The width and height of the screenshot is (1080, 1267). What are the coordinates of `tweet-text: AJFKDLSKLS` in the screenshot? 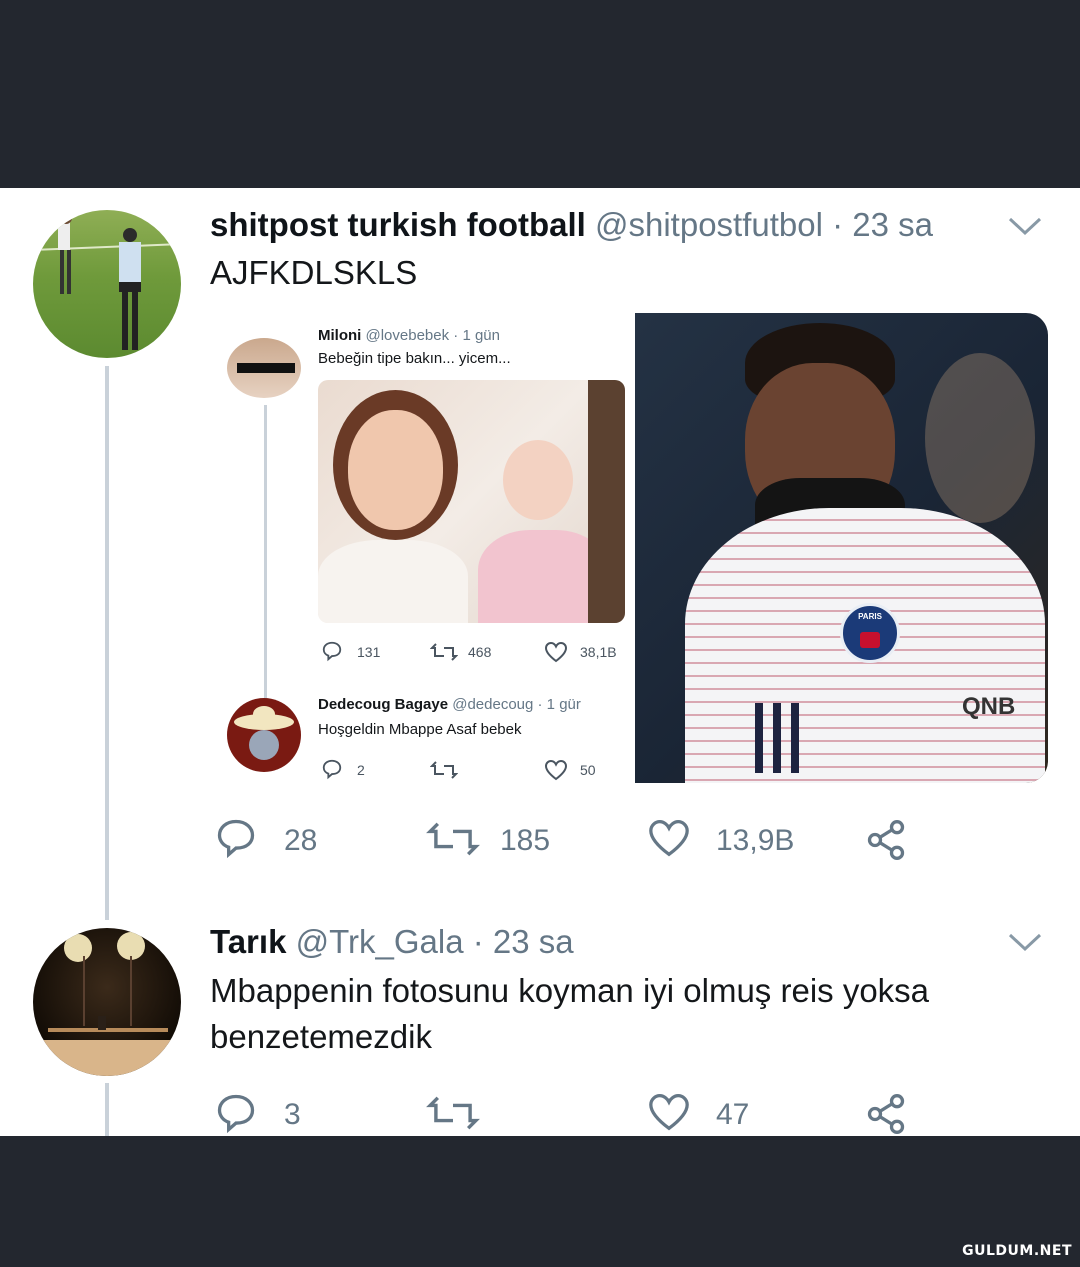 It's located at (314, 272).